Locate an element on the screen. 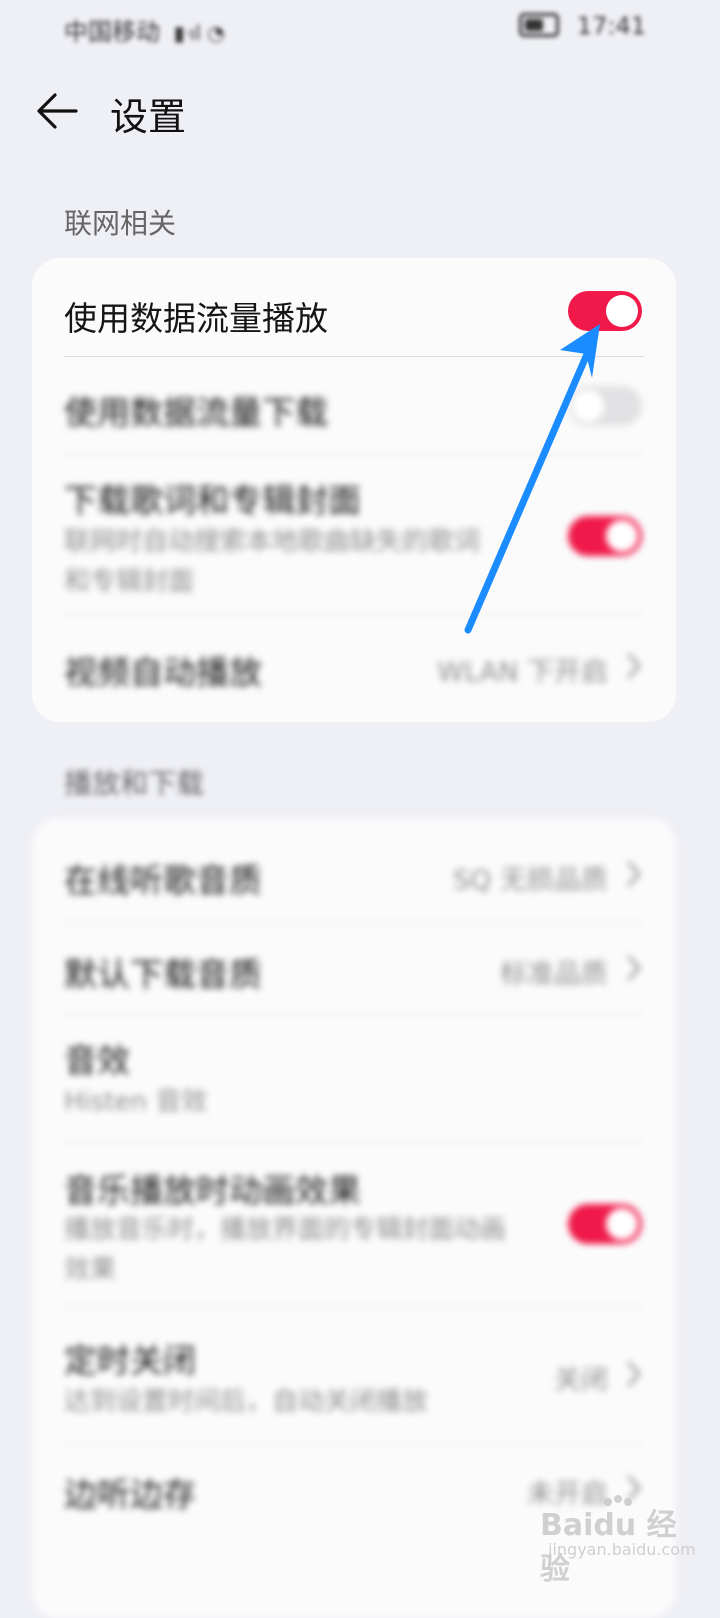 This screenshot has height=1618, width=720. setting-subtitle: 联网时自动搜索本地歌曲缺失的歌词和专辑封面 is located at coordinates (272, 562).